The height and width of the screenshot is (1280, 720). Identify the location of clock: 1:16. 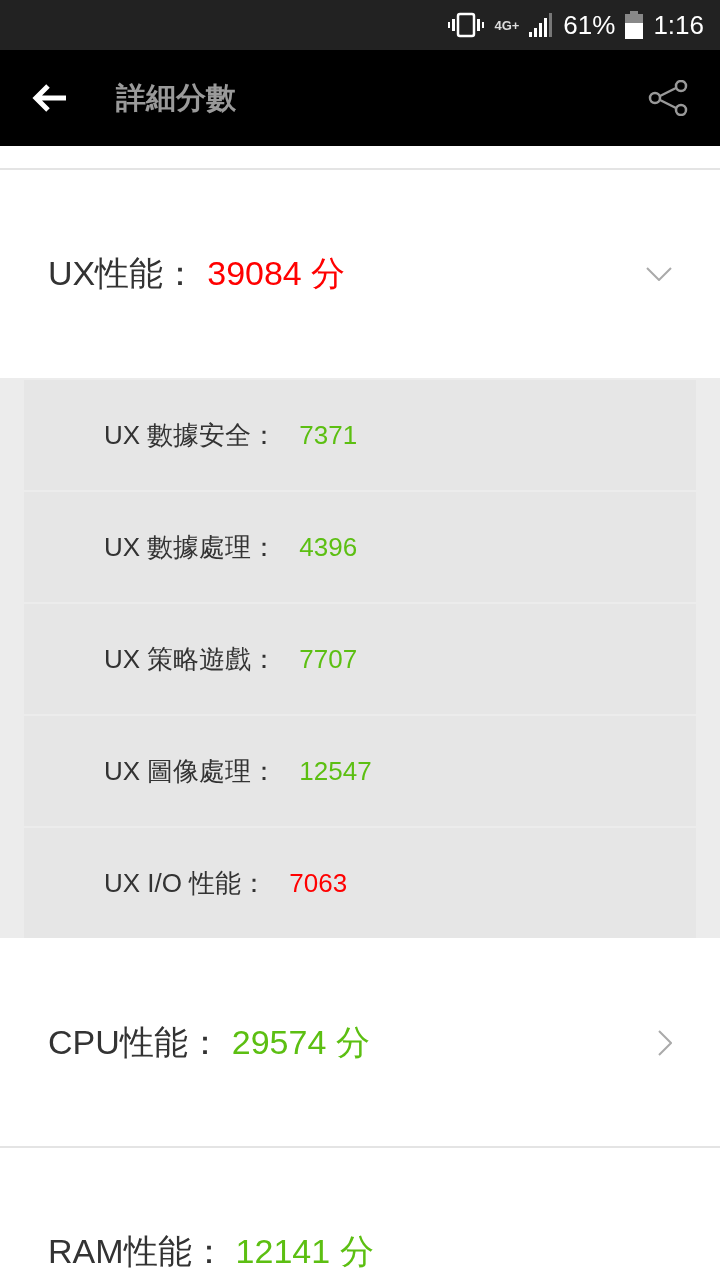
(678, 25).